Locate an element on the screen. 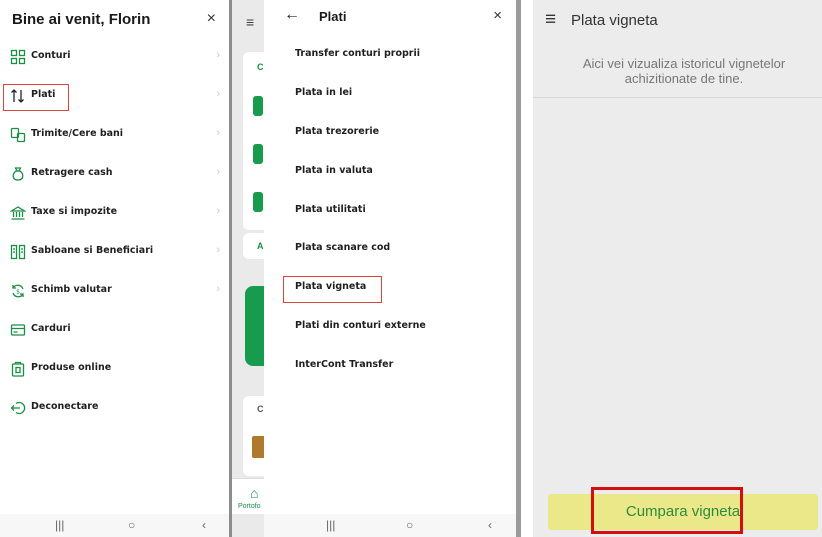 This screenshot has width=822, height=537. currency-exchange-icon: $ is located at coordinates (18, 291).